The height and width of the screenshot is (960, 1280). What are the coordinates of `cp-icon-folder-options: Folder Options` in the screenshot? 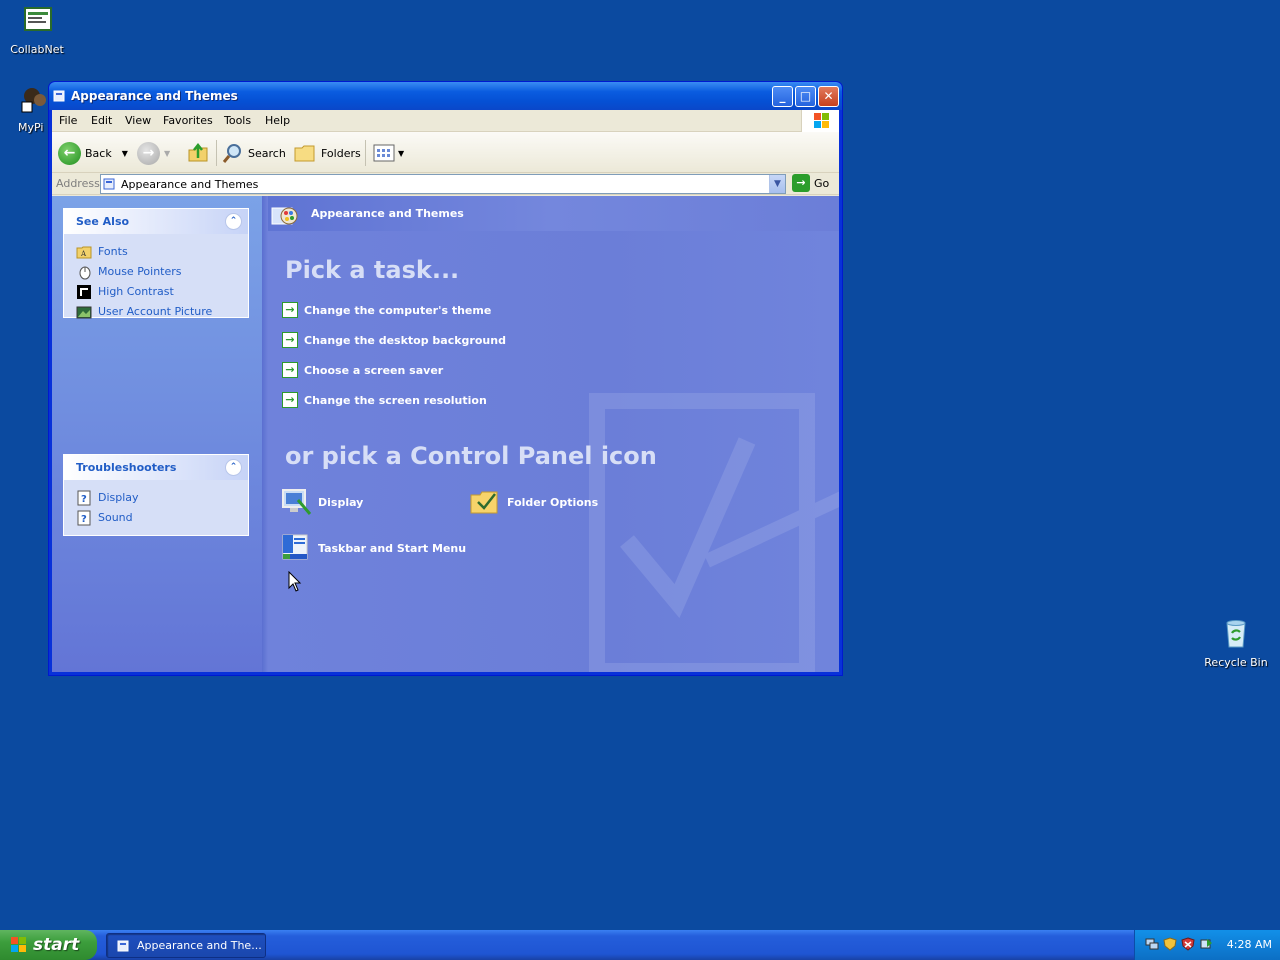 It's located at (533, 502).